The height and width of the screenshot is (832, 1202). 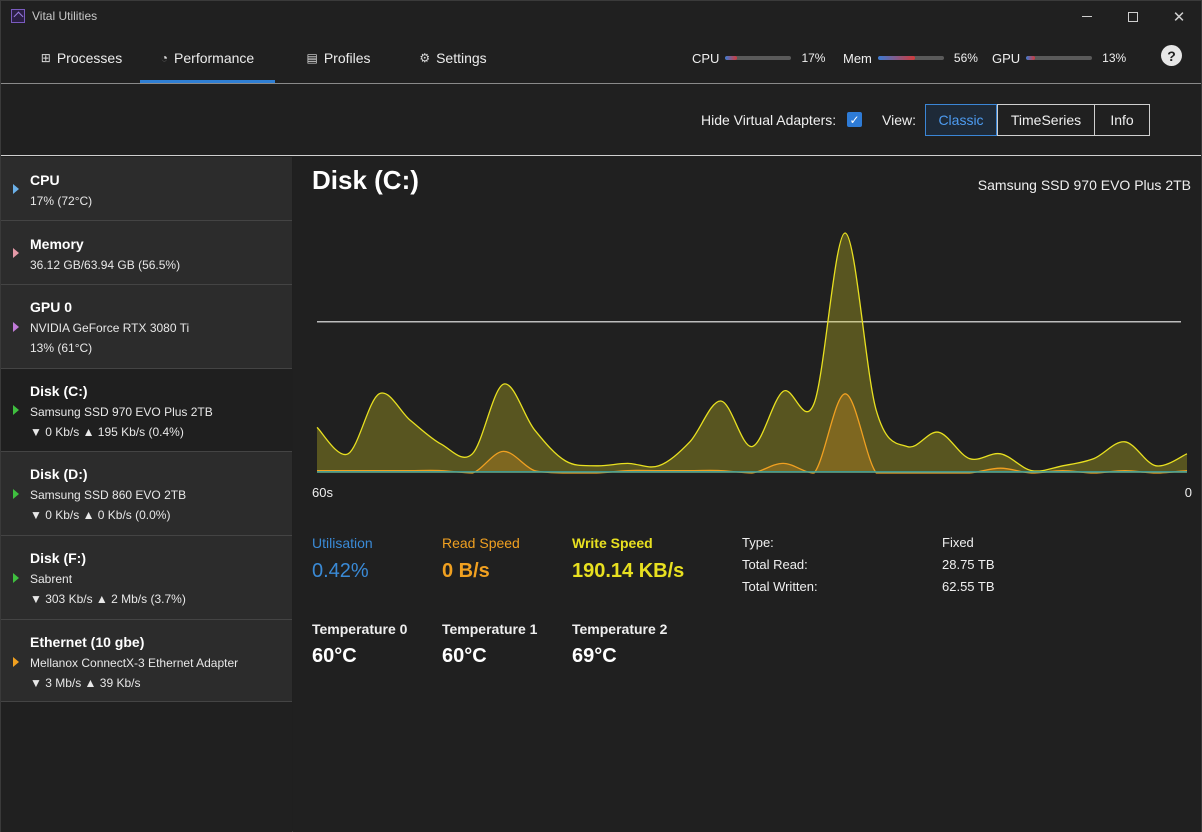 I want to click on tab-processes: ⊞ Processes, so click(x=81, y=57).